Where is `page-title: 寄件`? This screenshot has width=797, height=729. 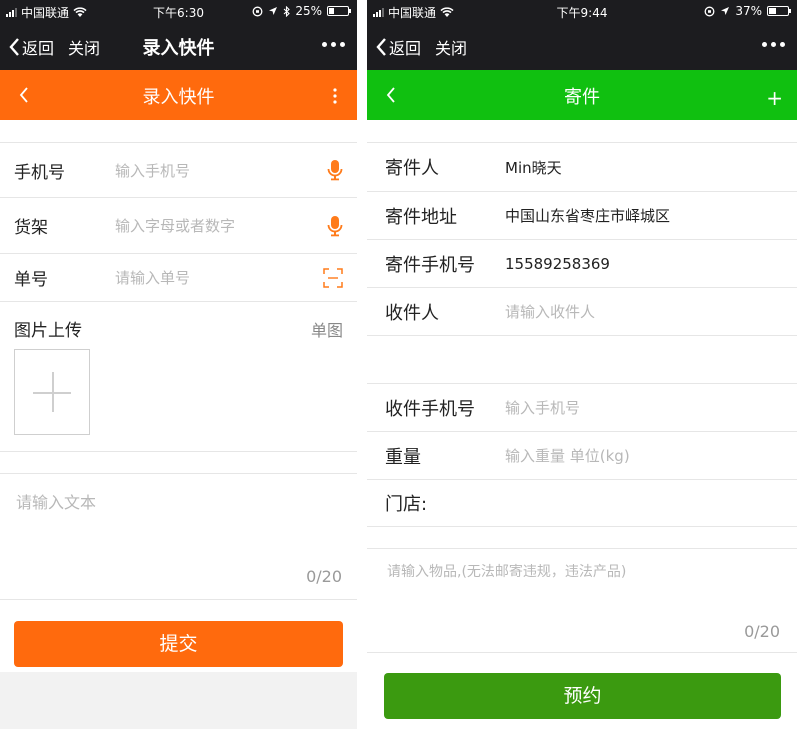
page-title: 寄件 is located at coordinates (582, 97).